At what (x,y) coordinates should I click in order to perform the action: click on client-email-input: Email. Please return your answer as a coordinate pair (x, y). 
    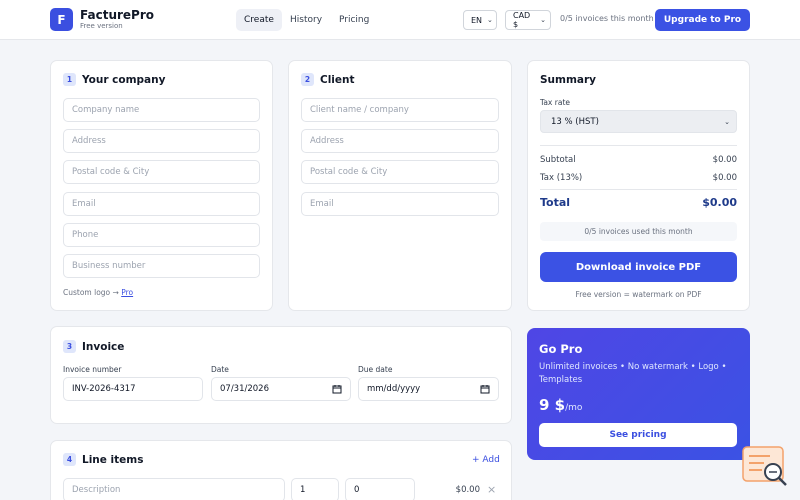
    Looking at the image, I should click on (400, 204).